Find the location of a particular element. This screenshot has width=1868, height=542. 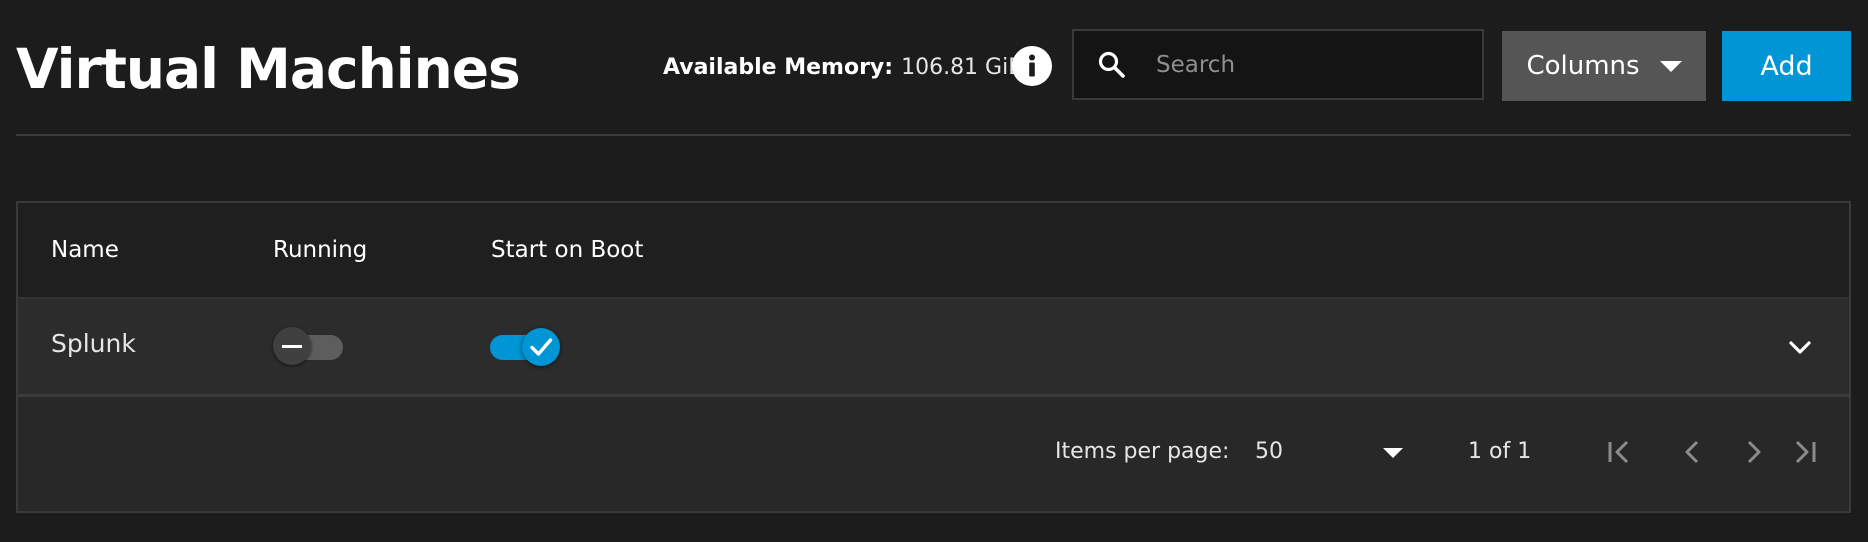

check-icon is located at coordinates (541, 347).